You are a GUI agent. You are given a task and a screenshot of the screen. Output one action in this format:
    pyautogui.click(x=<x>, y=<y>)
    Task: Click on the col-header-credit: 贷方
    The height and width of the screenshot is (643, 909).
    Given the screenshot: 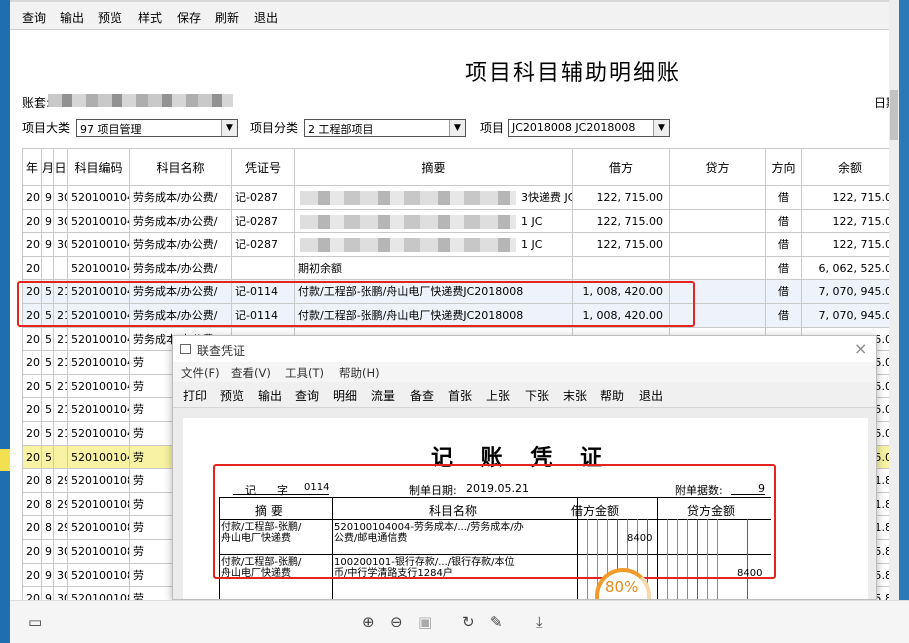 What is the action you would take?
    pyautogui.click(x=718, y=167)
    